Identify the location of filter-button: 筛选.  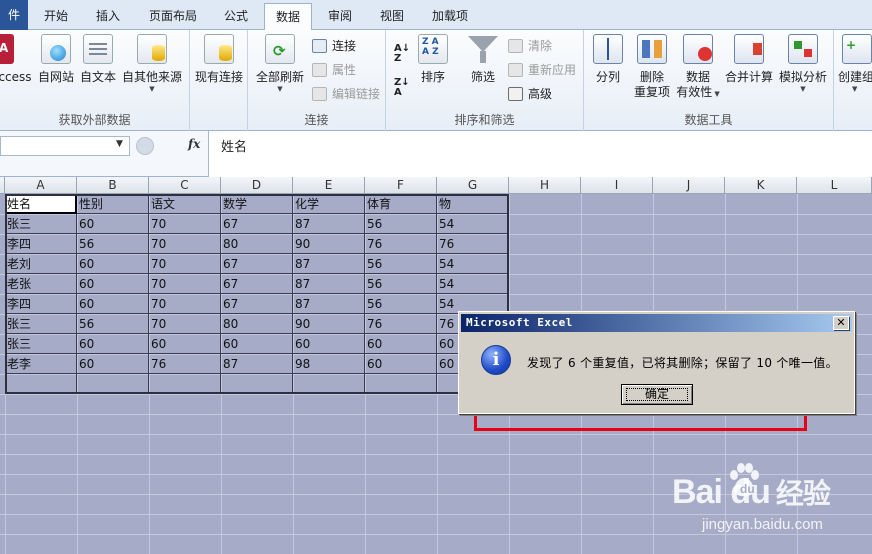
(483, 59).